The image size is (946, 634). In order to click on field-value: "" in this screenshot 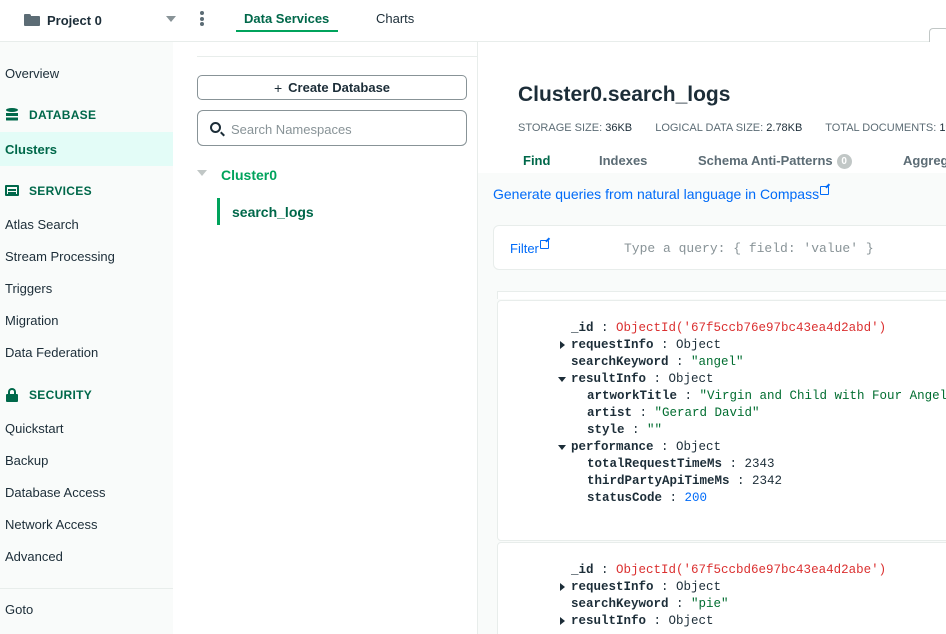, I will do `click(654, 430)`.